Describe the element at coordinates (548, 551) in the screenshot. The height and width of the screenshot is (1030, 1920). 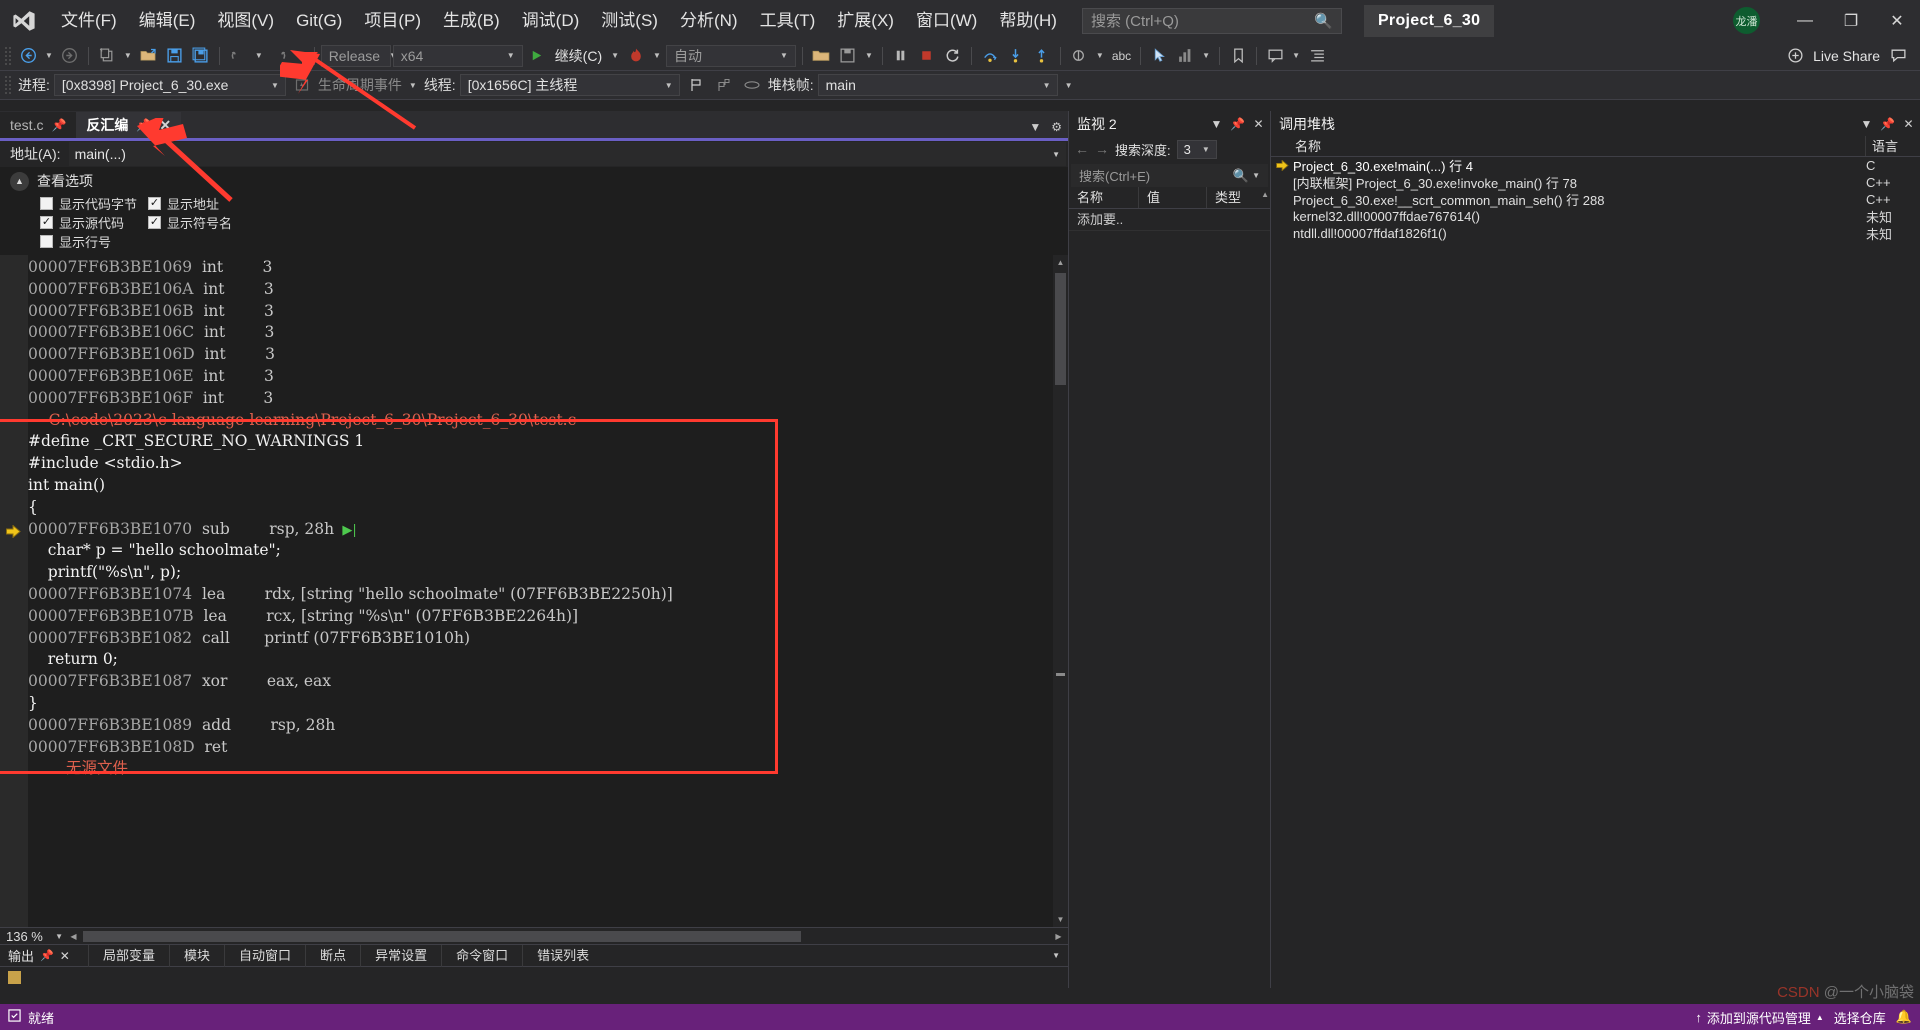
I see `source-line: char* p = "hello schoolmate";` at that location.